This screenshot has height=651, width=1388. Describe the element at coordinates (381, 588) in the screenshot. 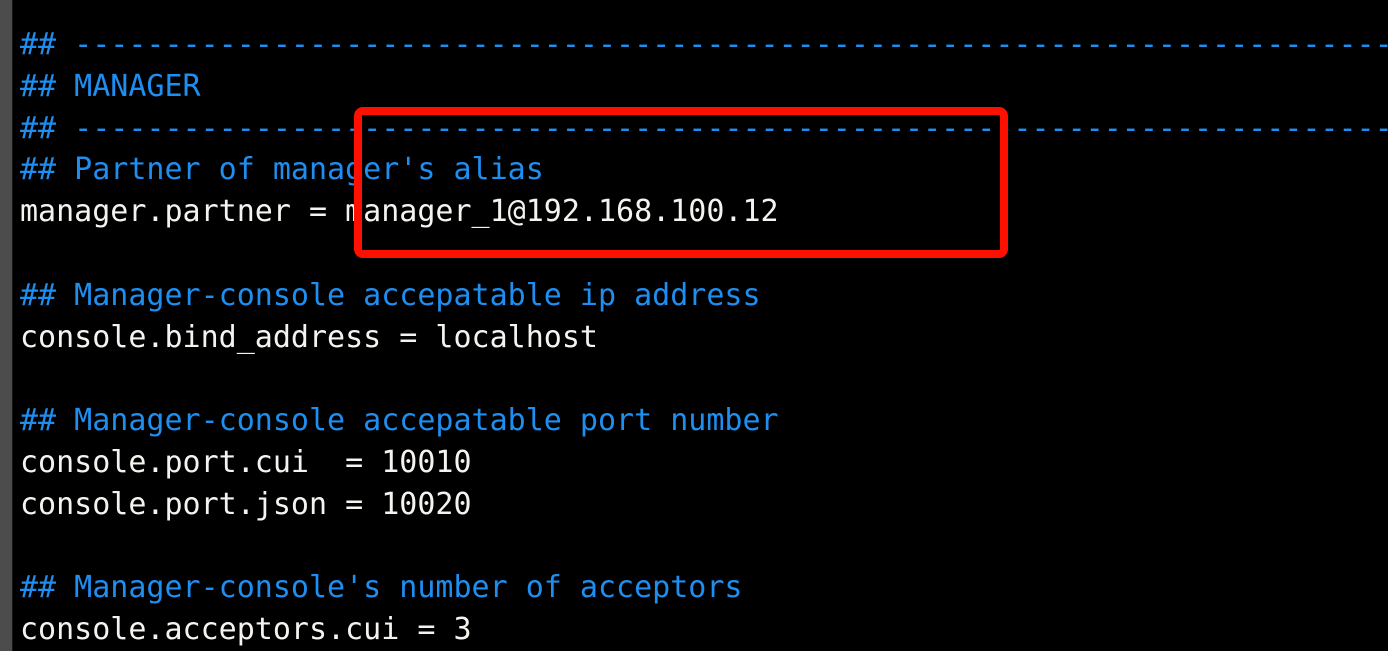

I see `code-line: ## Manager-console's number of acceptors` at that location.